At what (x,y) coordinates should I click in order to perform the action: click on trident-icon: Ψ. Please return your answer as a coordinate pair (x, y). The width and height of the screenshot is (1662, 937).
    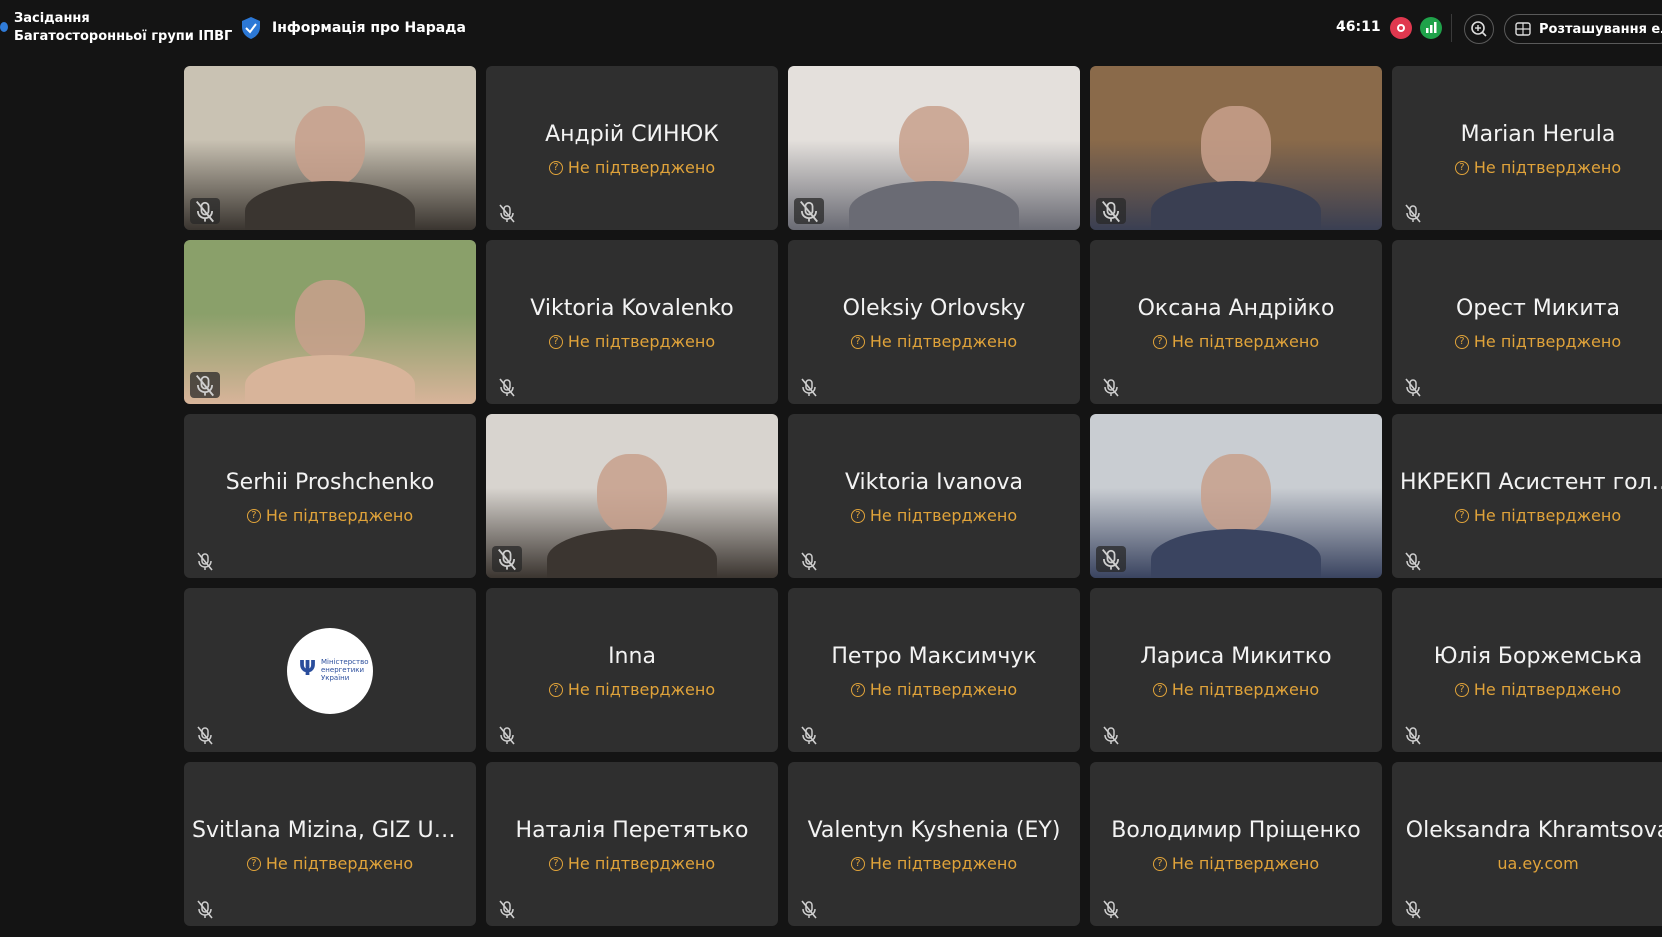
    Looking at the image, I should click on (307, 668).